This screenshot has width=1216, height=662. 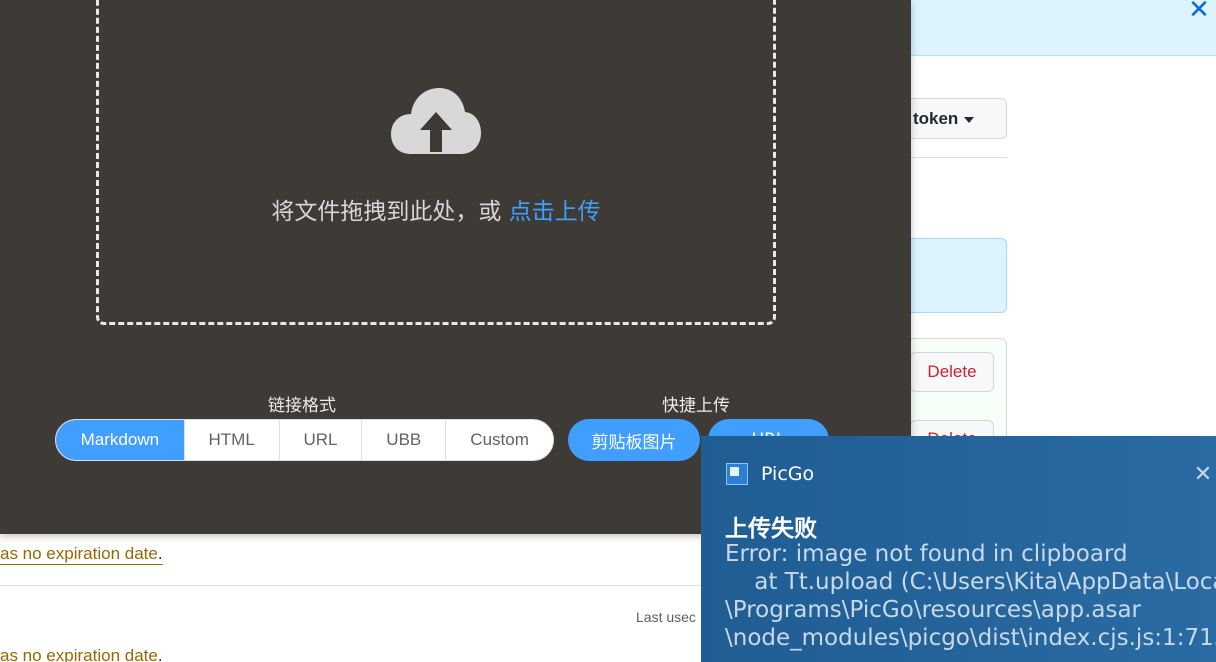 I want to click on format-custom: Custom, so click(x=499, y=440).